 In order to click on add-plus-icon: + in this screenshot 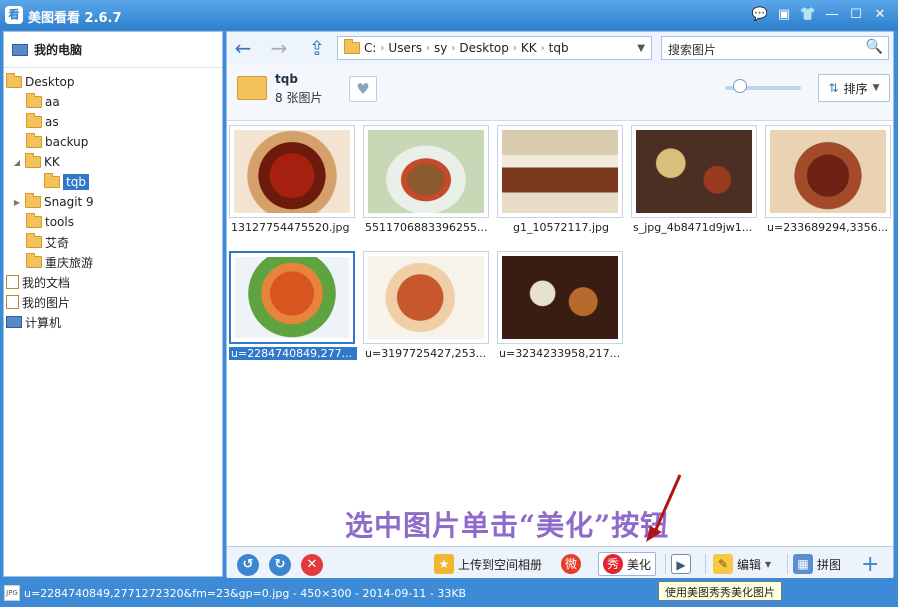, I will do `click(870, 564)`.